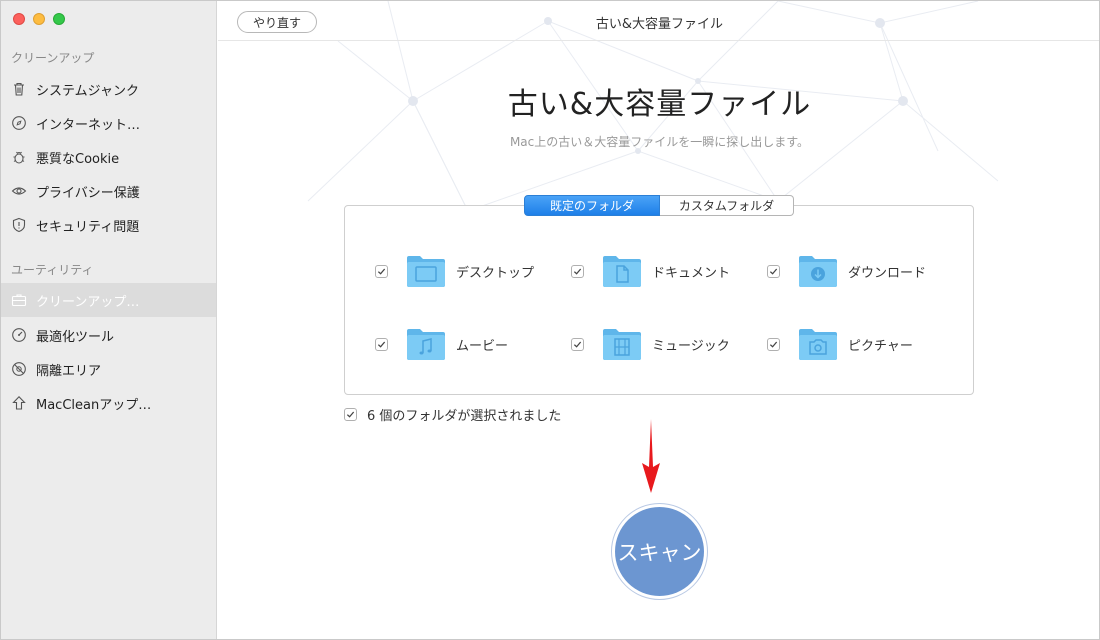 The width and height of the screenshot is (1100, 640). Describe the element at coordinates (592, 205) in the screenshot. I see `tab-default-folders: 既定のフォルダ` at that location.